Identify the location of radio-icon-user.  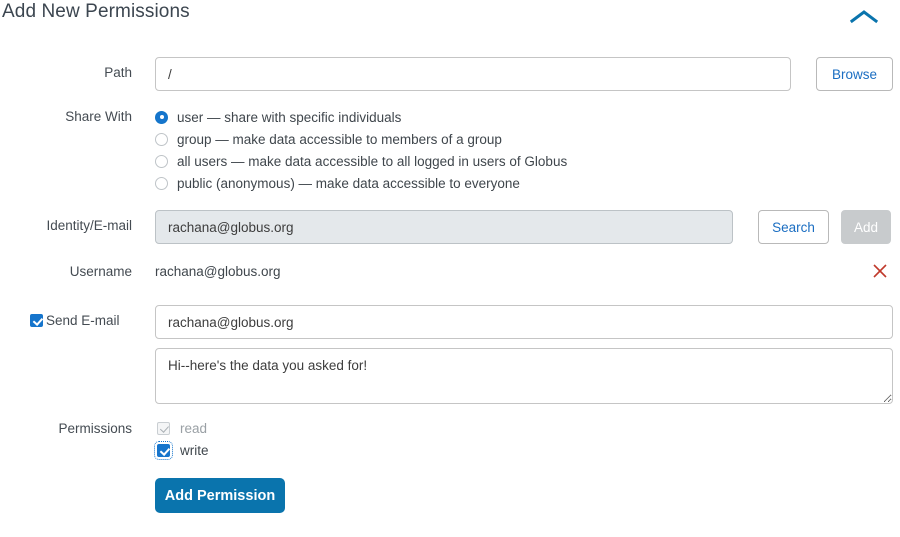
(161, 117).